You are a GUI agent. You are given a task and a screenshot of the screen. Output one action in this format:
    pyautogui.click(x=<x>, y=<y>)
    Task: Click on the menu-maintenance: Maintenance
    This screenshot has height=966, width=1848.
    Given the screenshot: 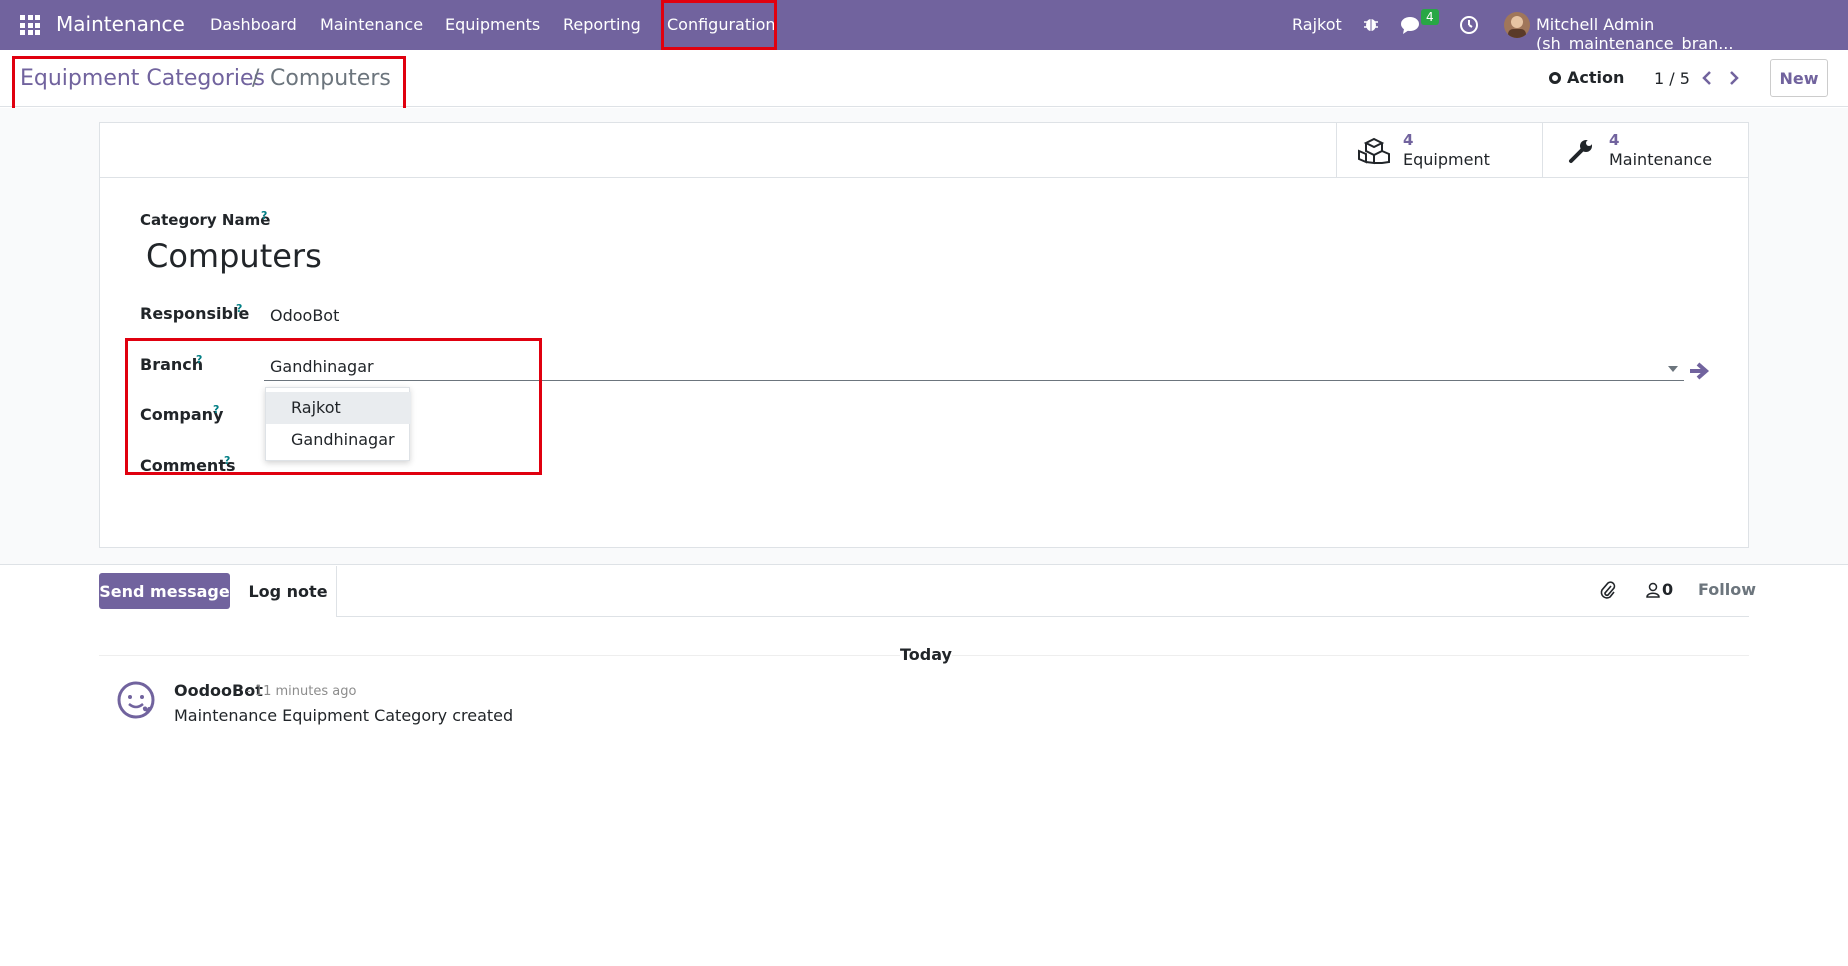 What is the action you would take?
    pyautogui.click(x=371, y=24)
    